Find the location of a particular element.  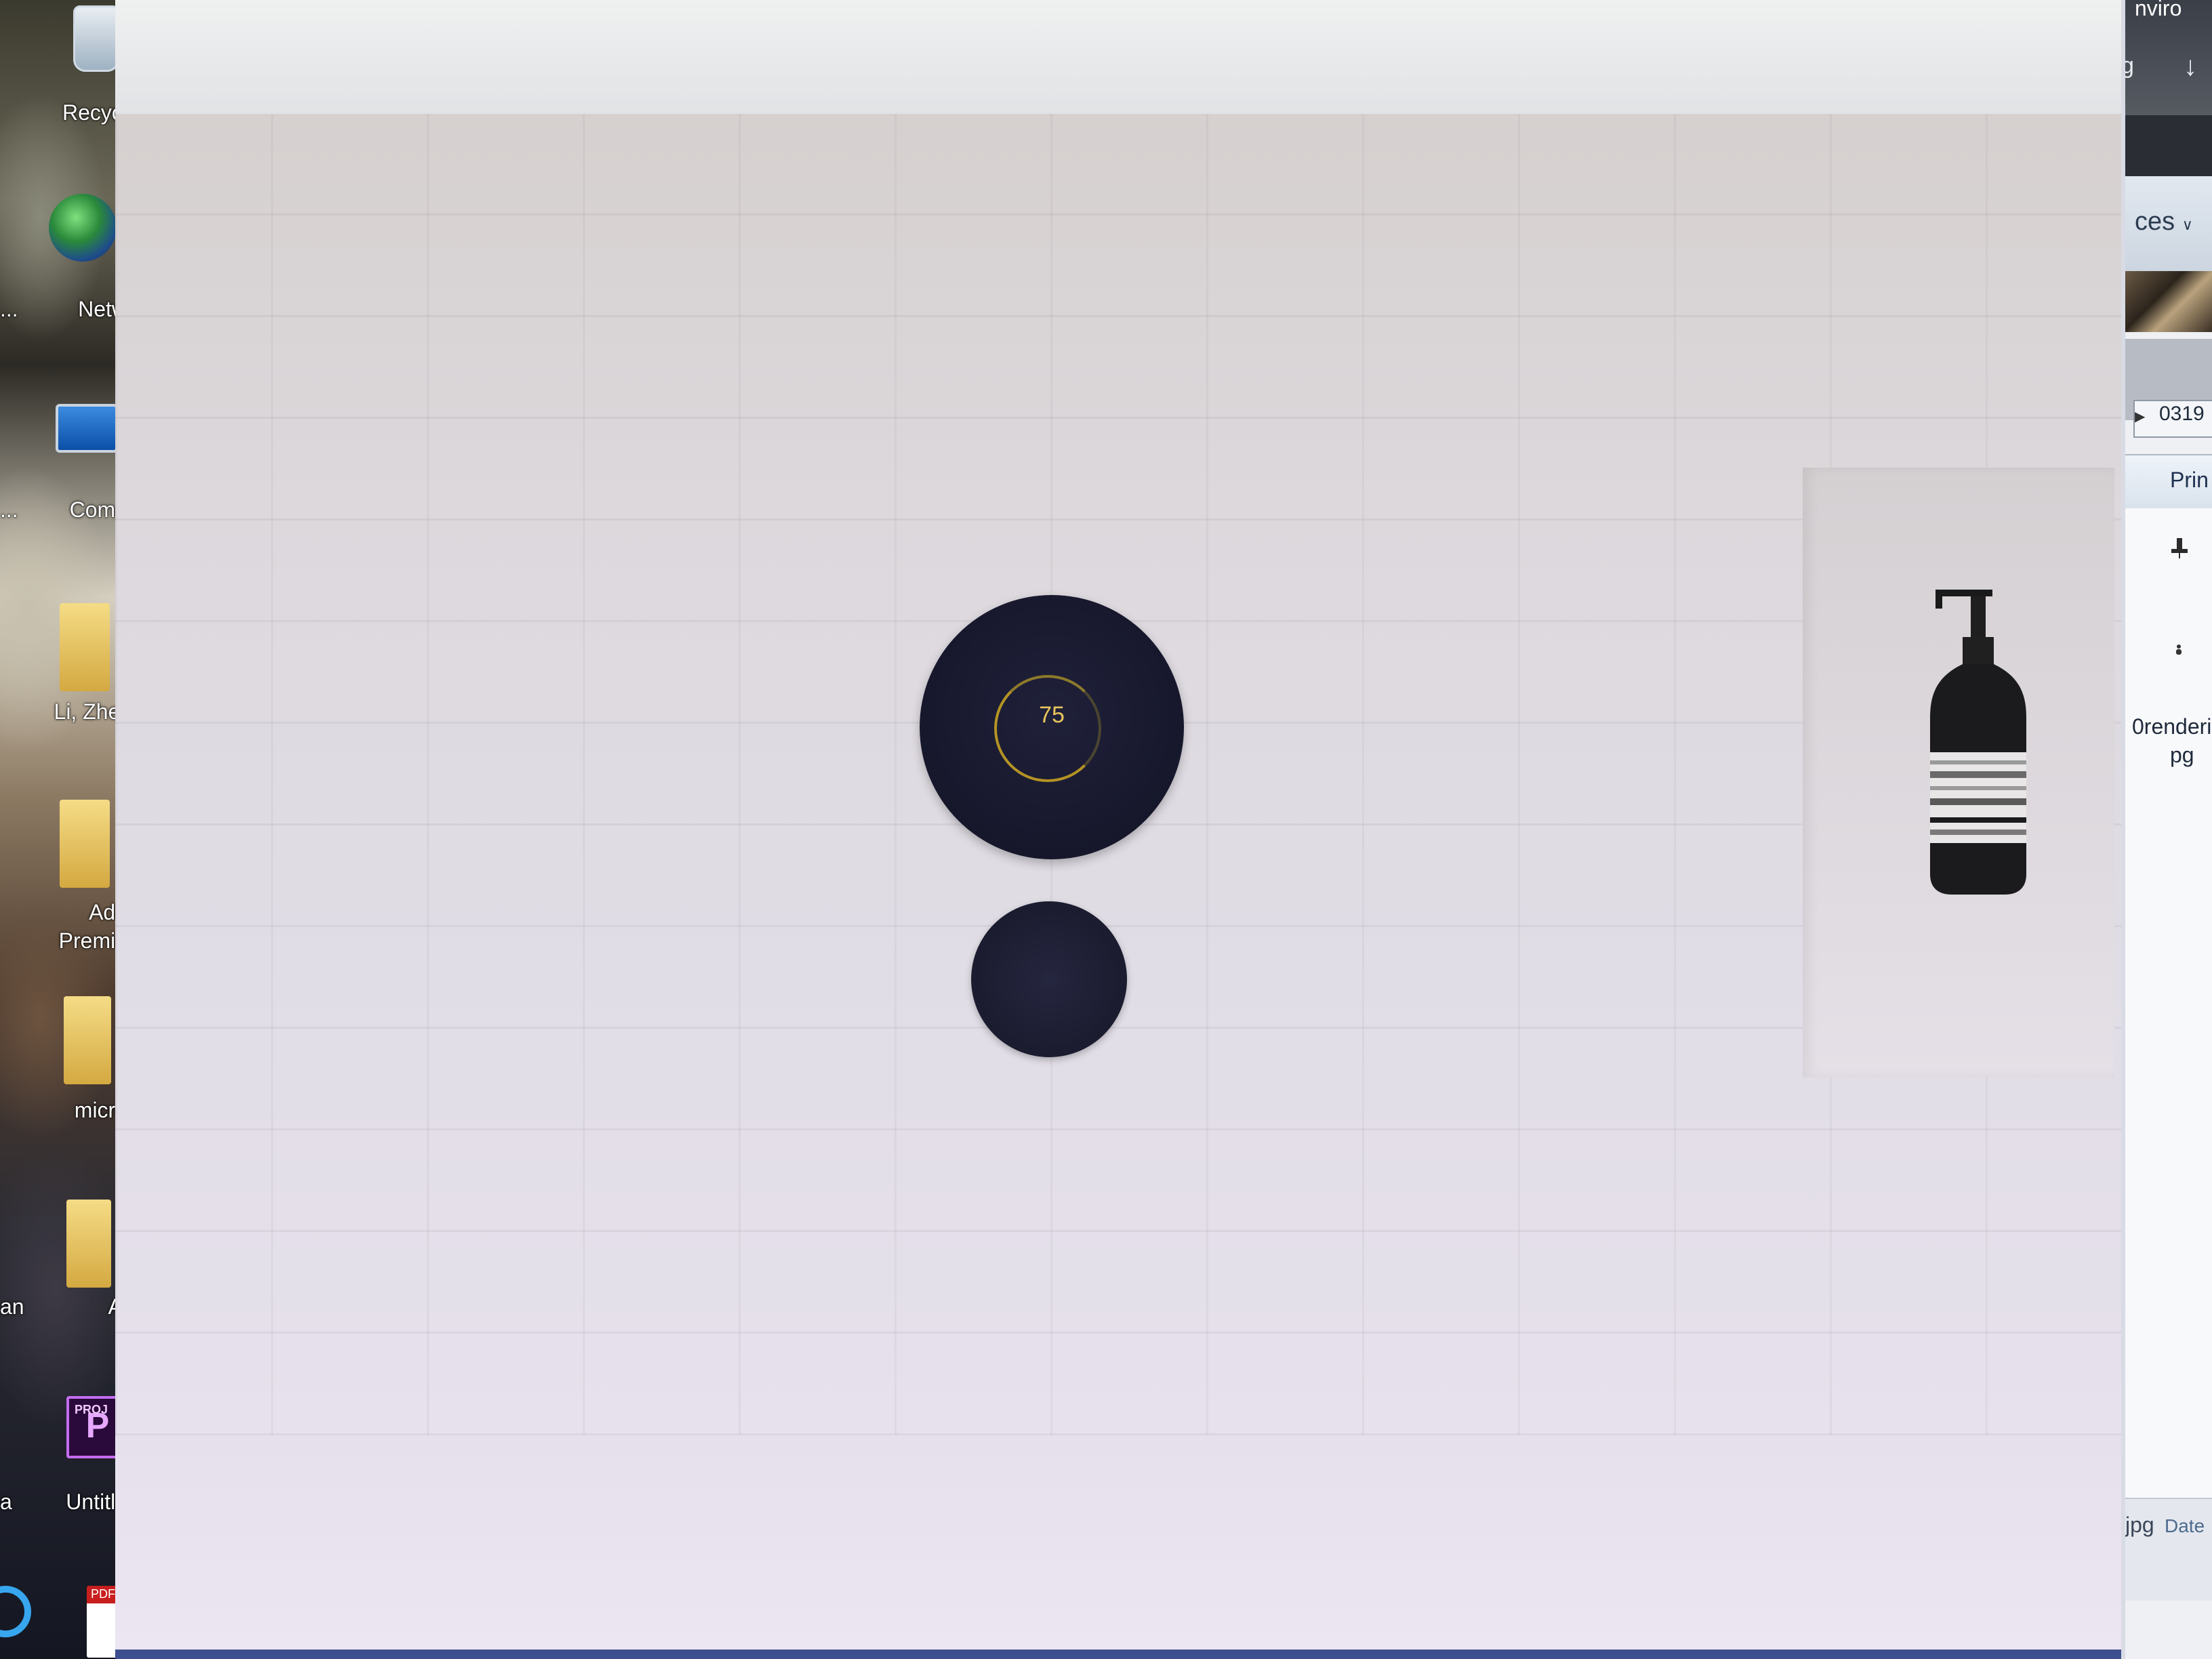

explorer-file-pane is located at coordinates (2168, 1050).